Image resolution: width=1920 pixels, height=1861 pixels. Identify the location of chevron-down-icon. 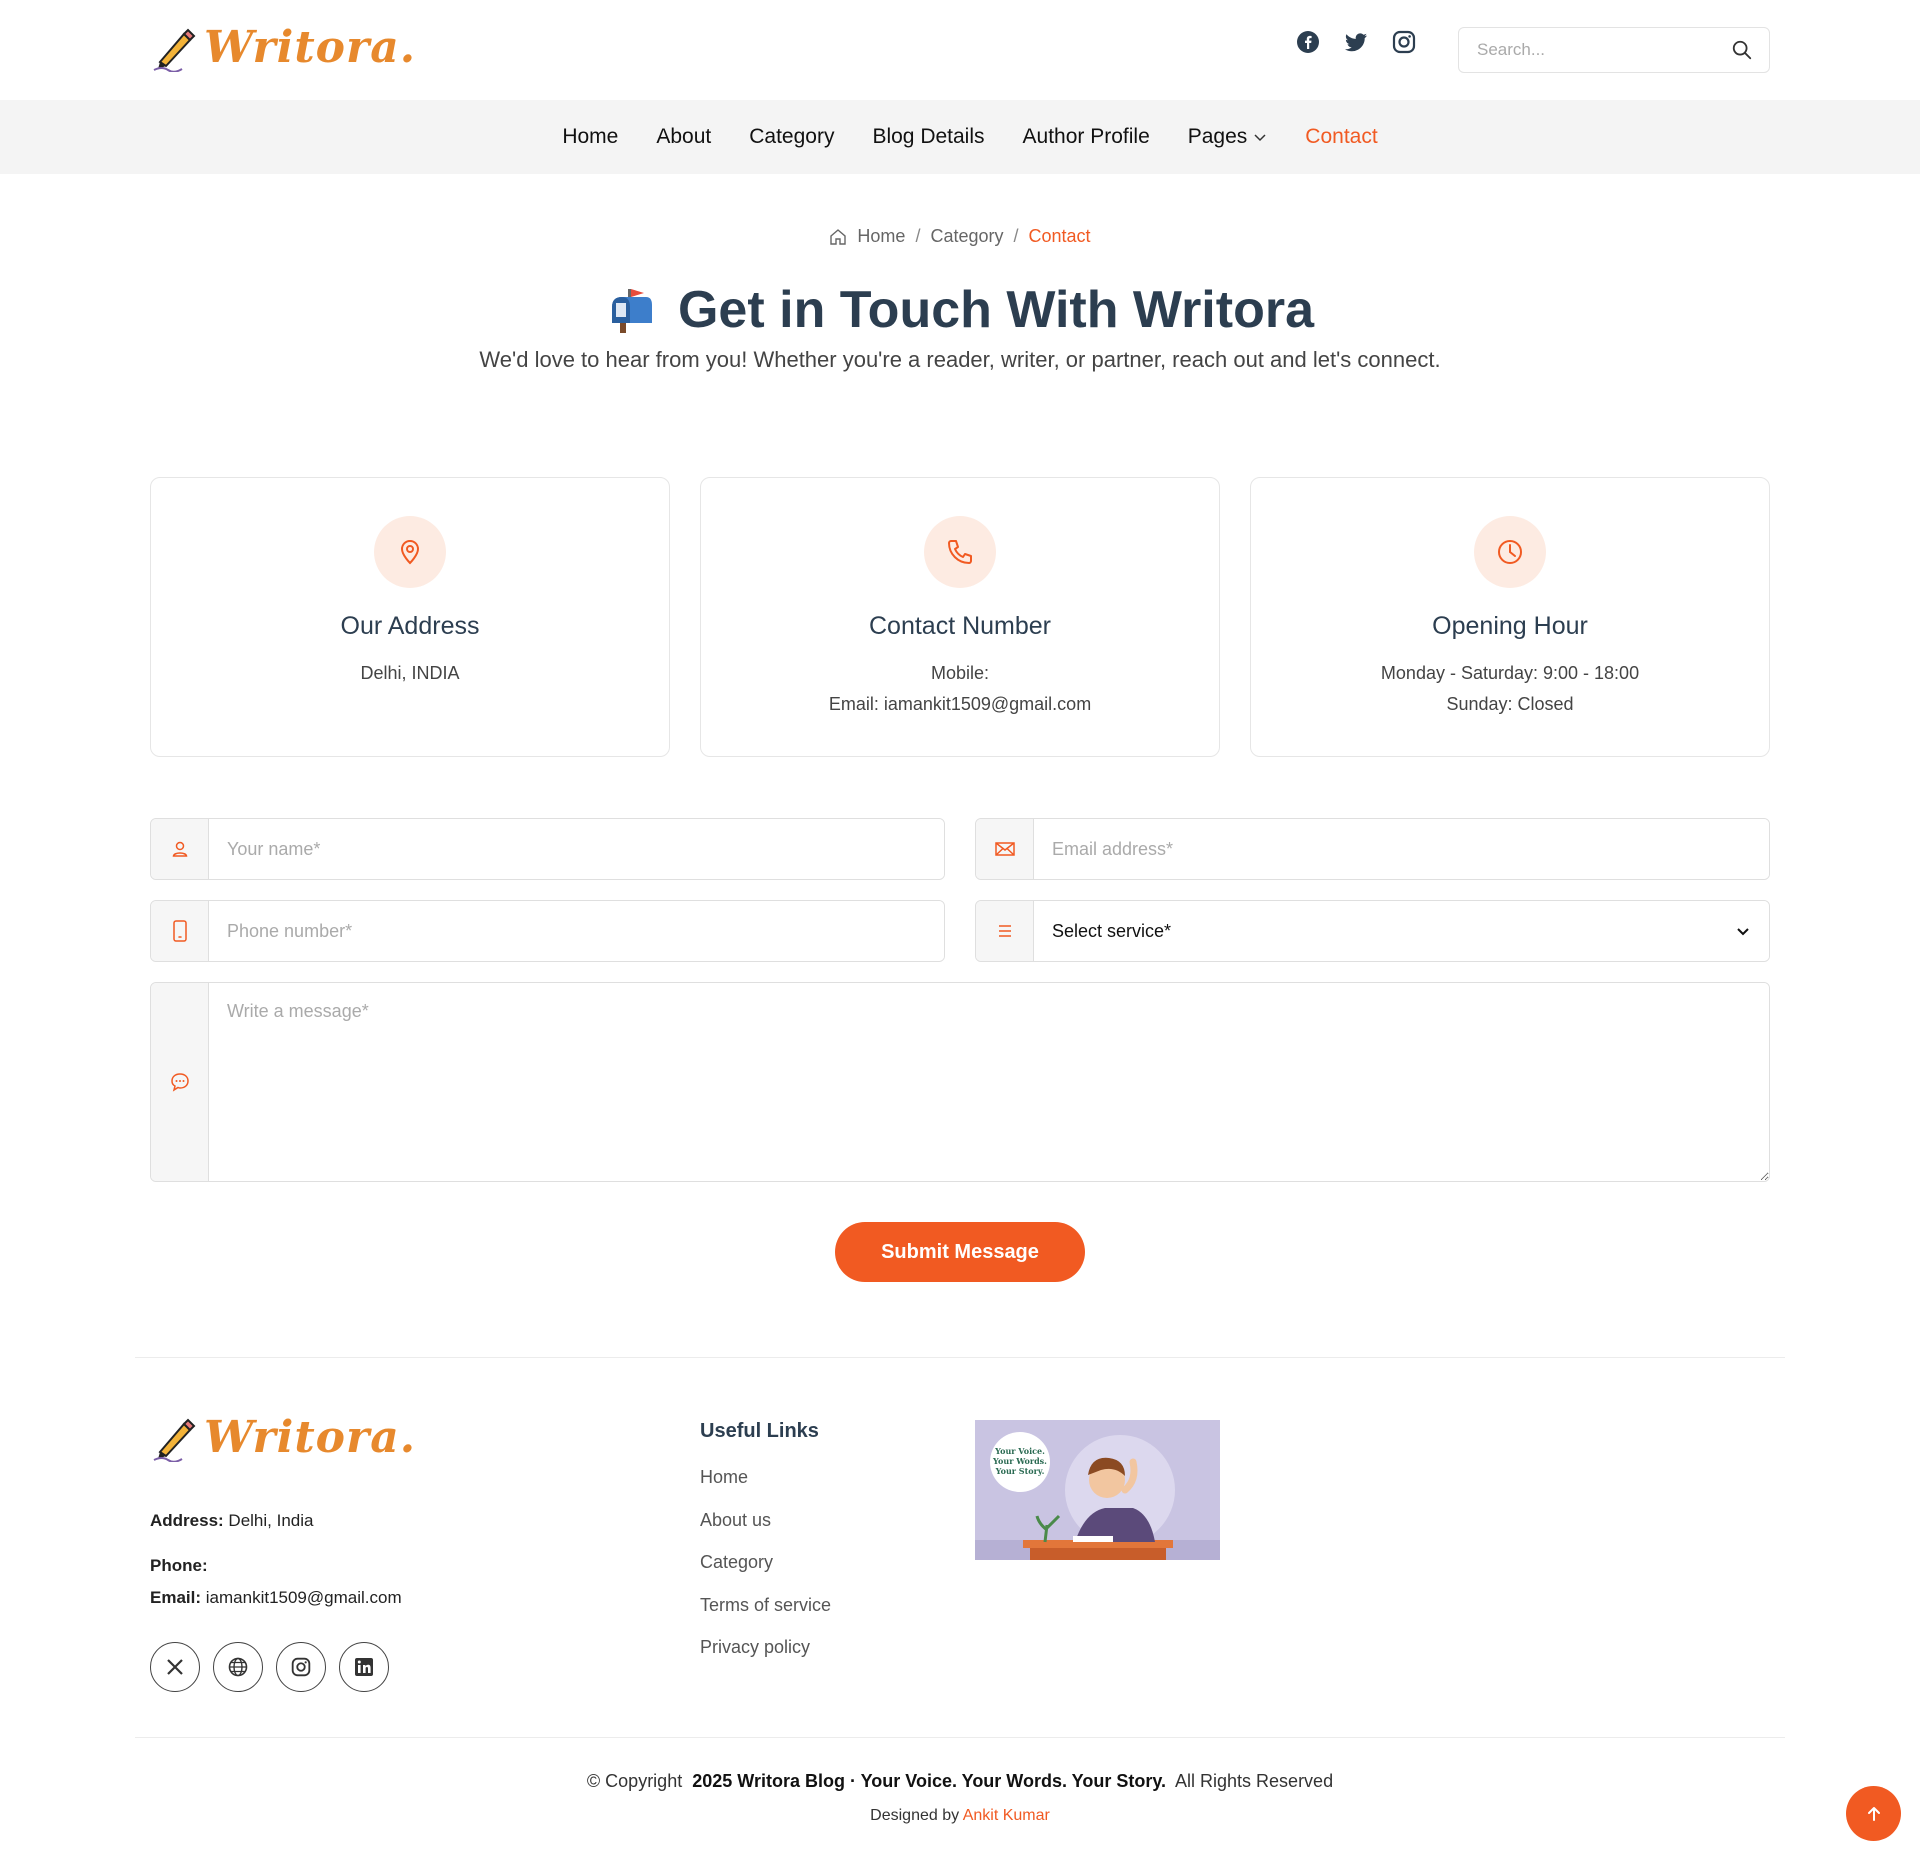
(1260, 138).